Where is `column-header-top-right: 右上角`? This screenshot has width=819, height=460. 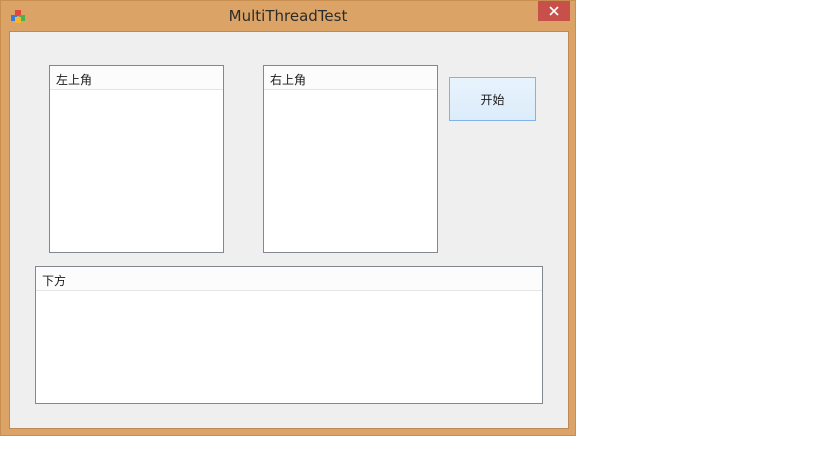 column-header-top-right: 右上角 is located at coordinates (350, 78).